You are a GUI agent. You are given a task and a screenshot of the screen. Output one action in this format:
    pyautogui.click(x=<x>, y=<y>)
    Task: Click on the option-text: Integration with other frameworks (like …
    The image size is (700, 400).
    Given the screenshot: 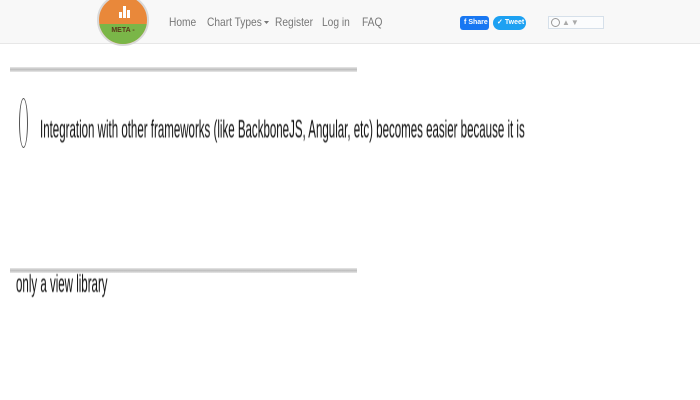 What is the action you would take?
    pyautogui.click(x=282, y=130)
    